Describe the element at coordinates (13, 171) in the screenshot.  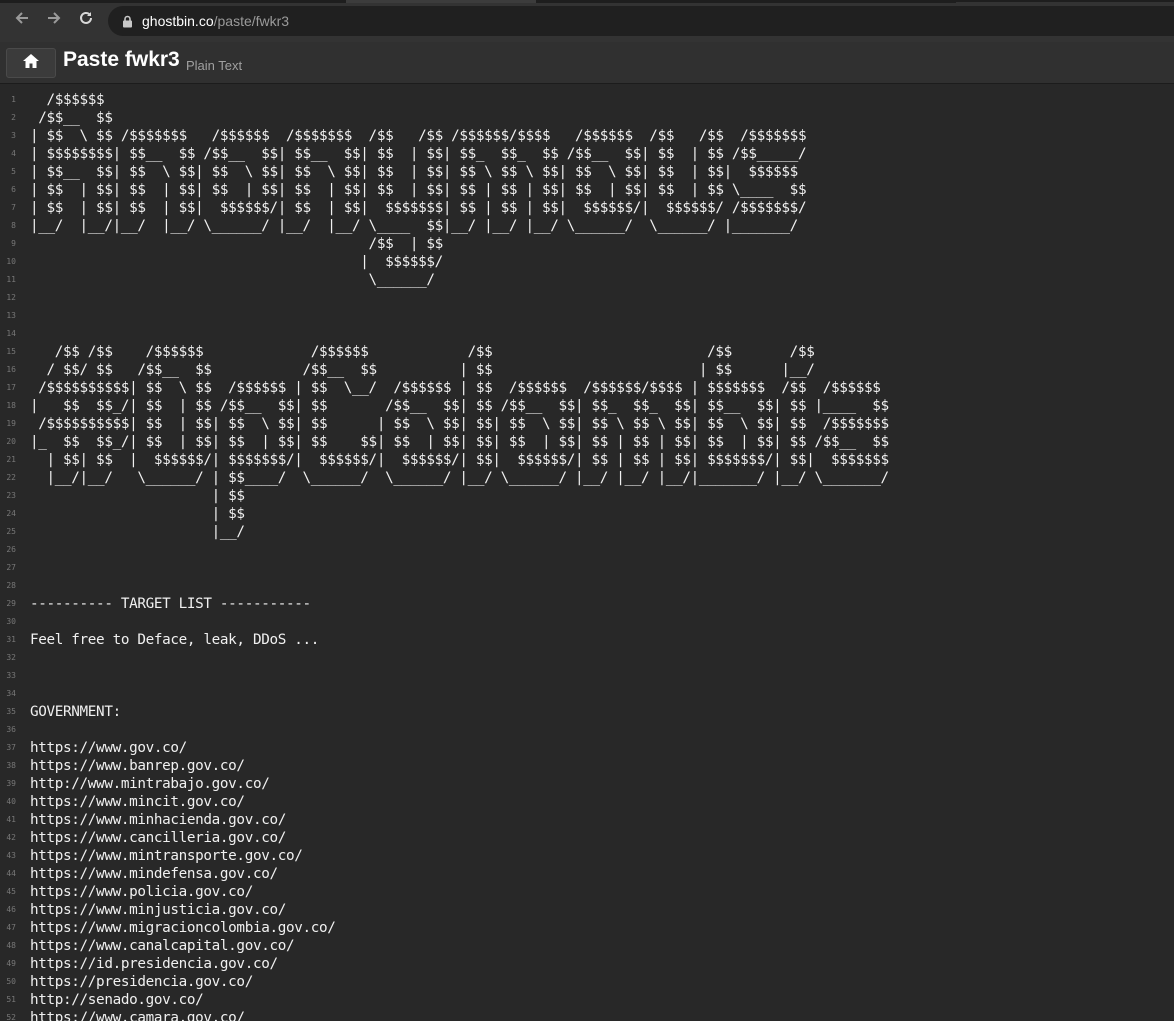
I see `line-number: 5` at that location.